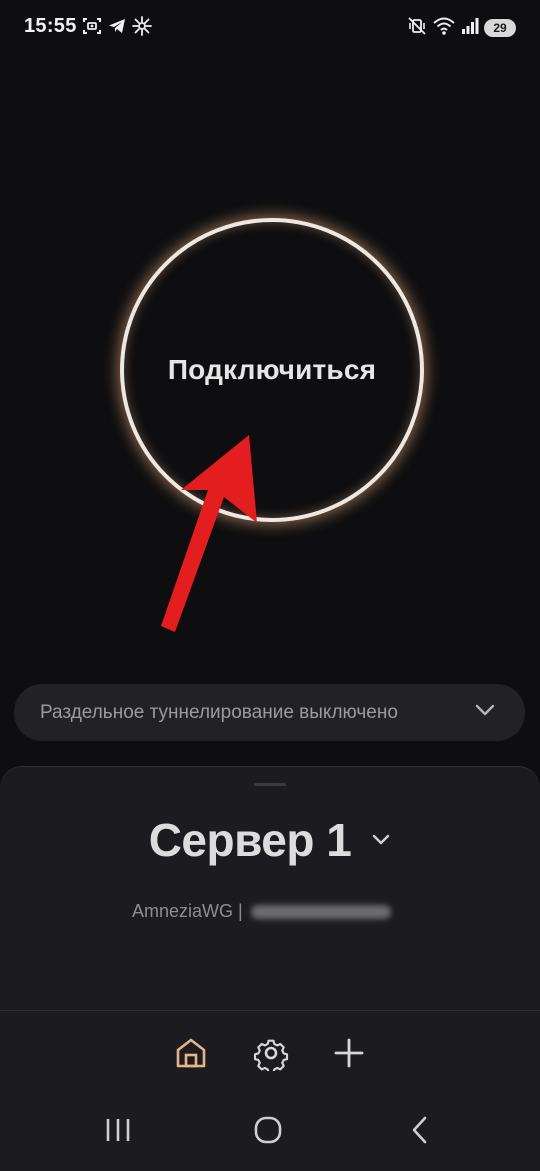  I want to click on home-button-icon, so click(268, 1132).